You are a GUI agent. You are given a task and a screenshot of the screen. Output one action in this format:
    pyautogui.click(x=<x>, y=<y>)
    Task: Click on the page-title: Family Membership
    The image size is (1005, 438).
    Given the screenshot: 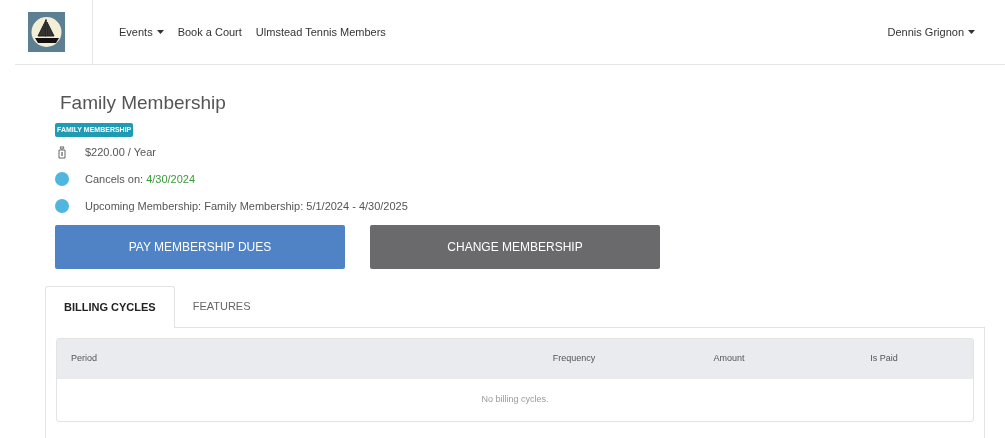 What is the action you would take?
    pyautogui.click(x=143, y=103)
    